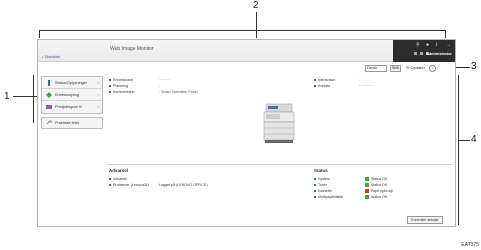 The width and height of the screenshot is (481, 250). Describe the element at coordinates (376, 68) in the screenshot. I see `language-select: Dansk` at that location.